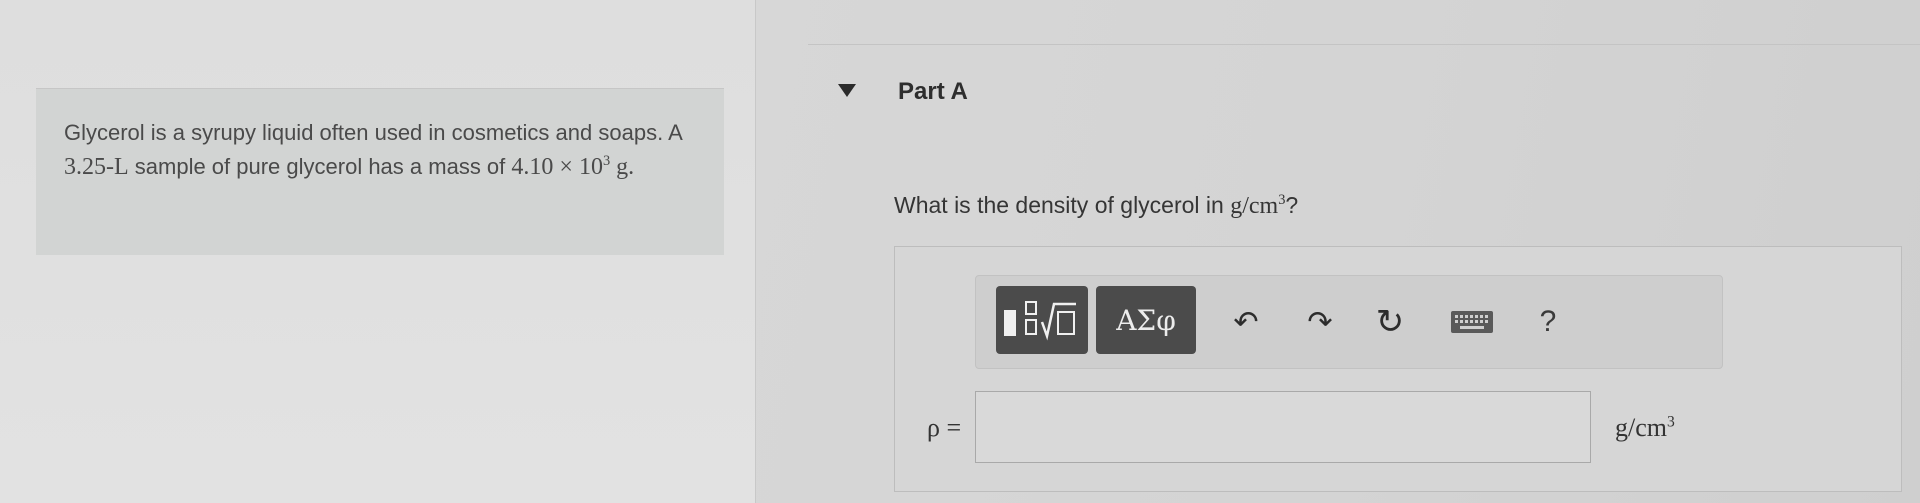 Image resolution: width=1920 pixels, height=503 pixels. What do you see at coordinates (1246, 322) in the screenshot?
I see `undo-icon: ↶` at bounding box center [1246, 322].